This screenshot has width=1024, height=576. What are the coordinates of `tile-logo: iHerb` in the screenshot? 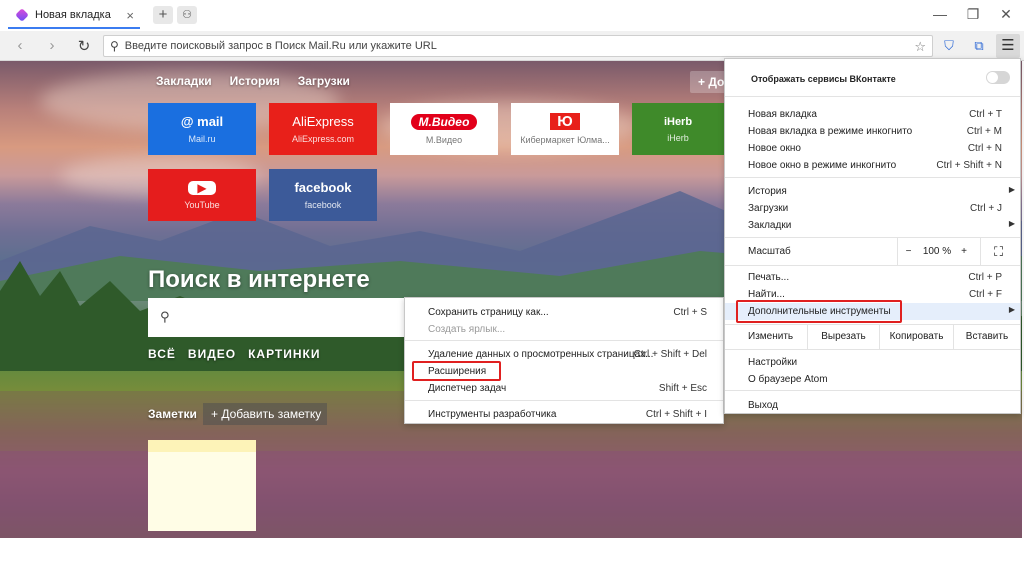 It's located at (678, 121).